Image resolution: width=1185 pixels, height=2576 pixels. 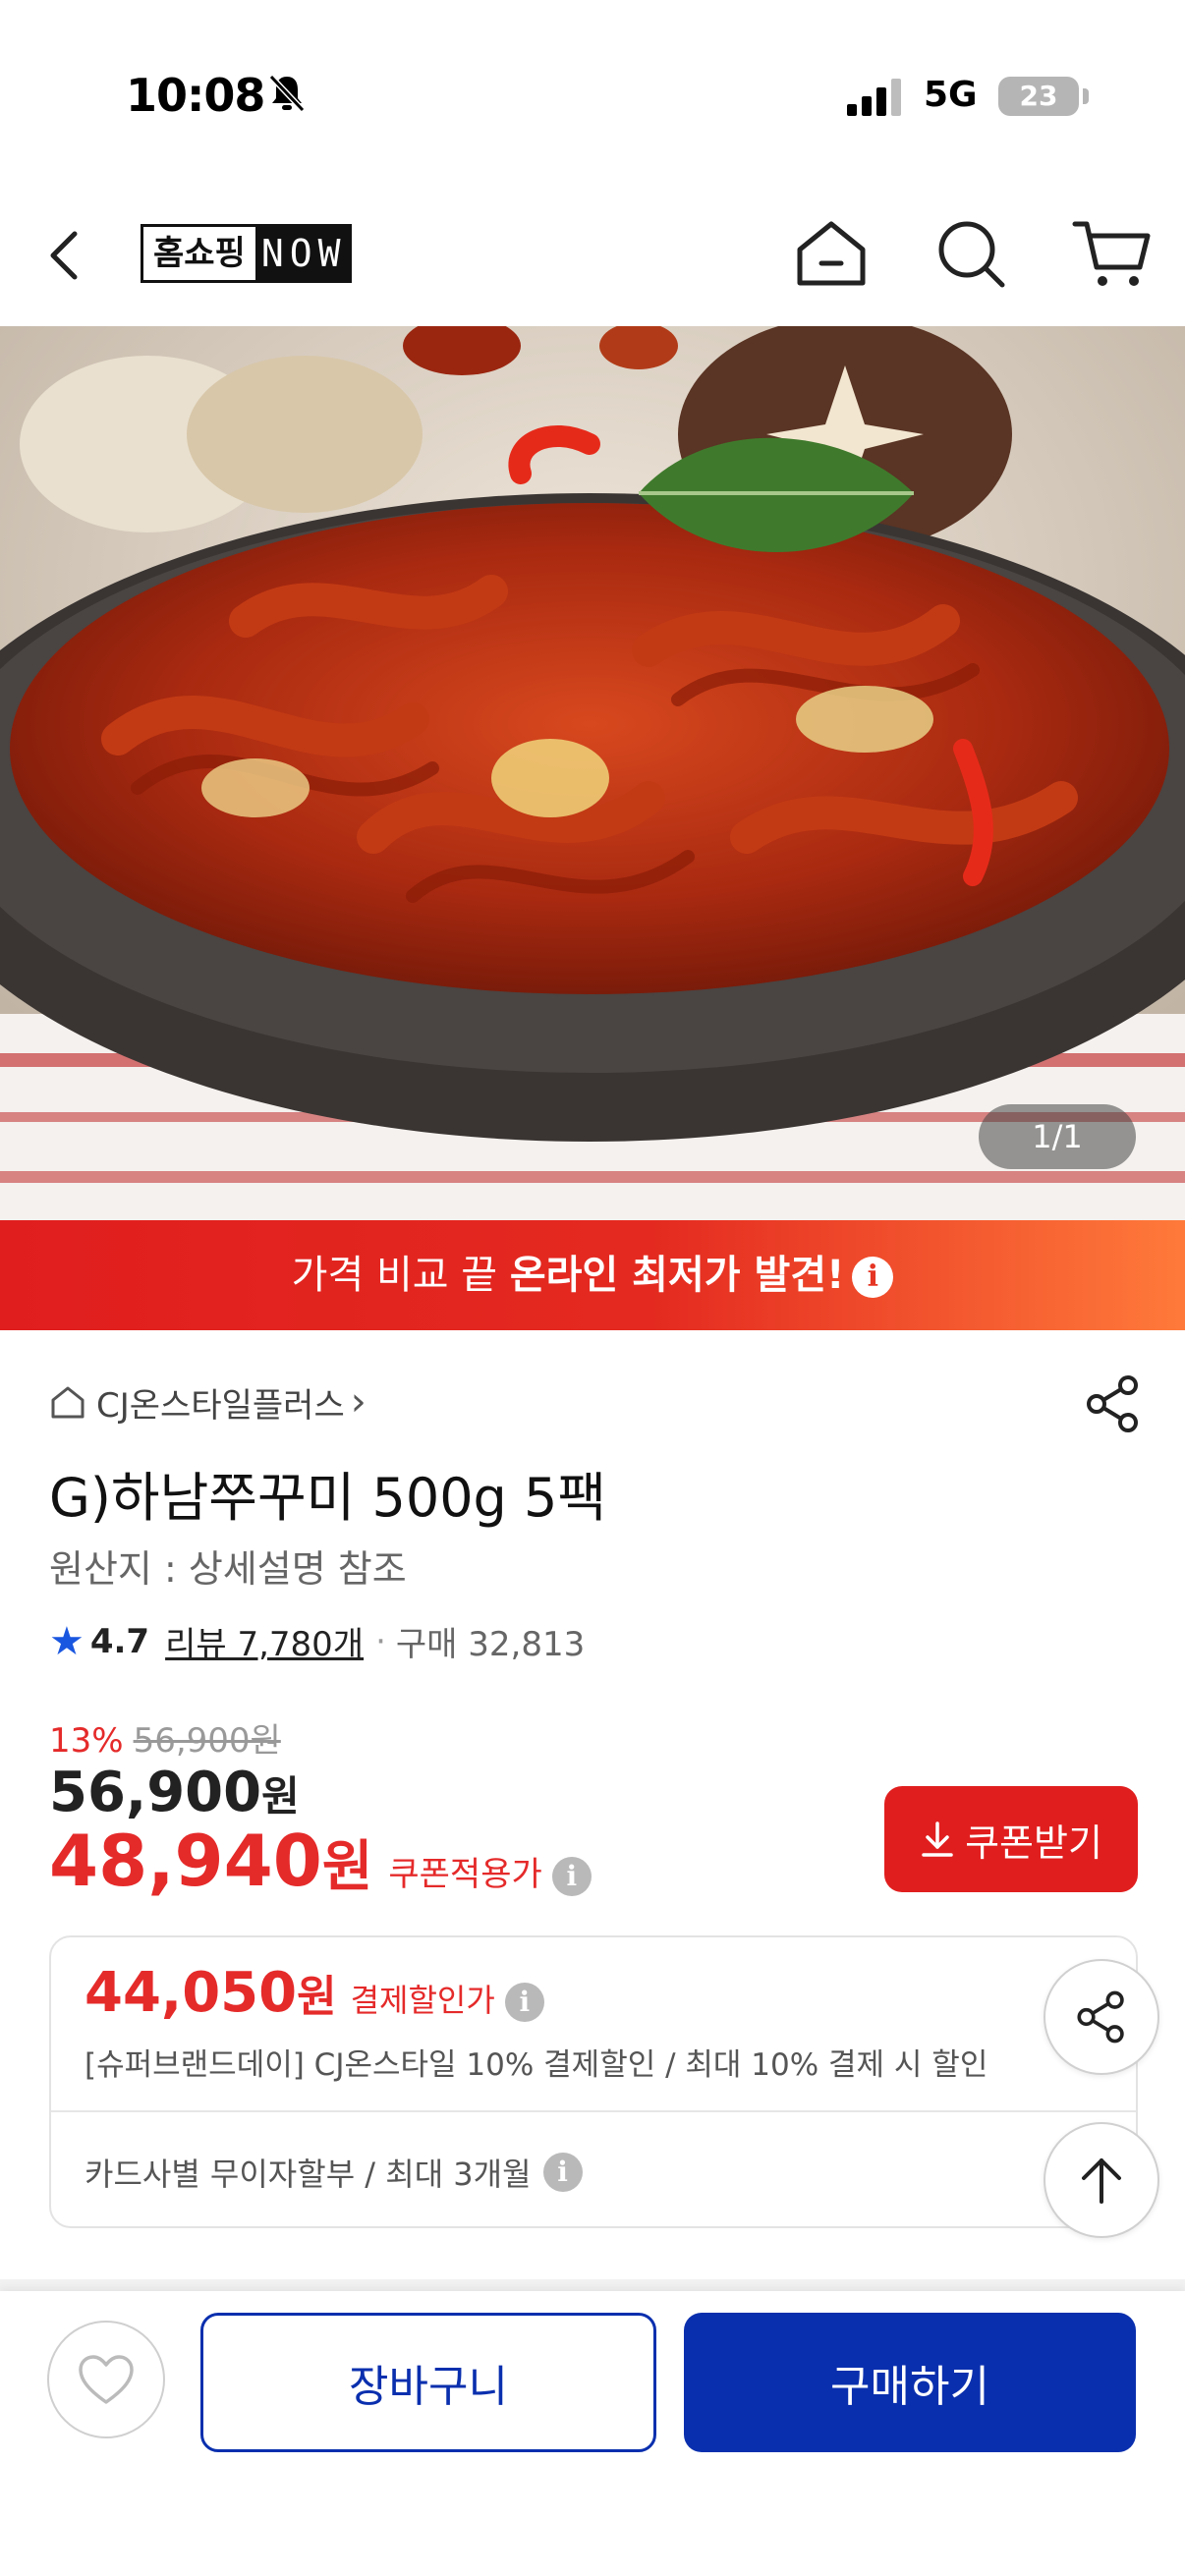 I want to click on coupon-price-label: 쿠폰적용가, so click(x=465, y=1874).